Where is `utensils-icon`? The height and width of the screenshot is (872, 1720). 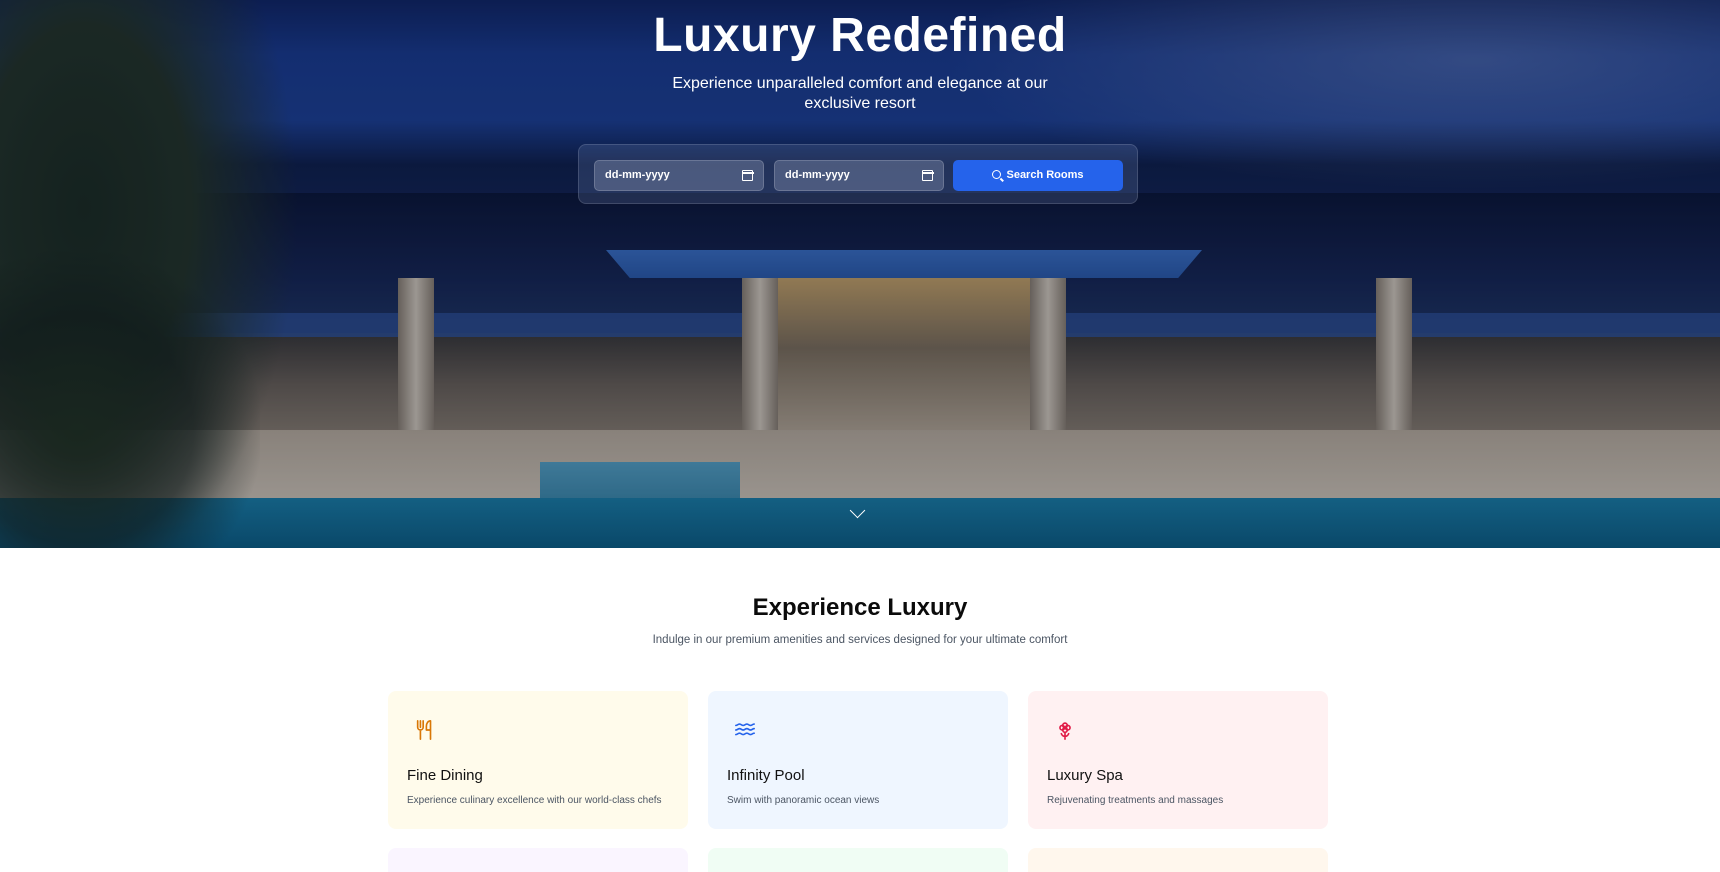 utensils-icon is located at coordinates (424, 730).